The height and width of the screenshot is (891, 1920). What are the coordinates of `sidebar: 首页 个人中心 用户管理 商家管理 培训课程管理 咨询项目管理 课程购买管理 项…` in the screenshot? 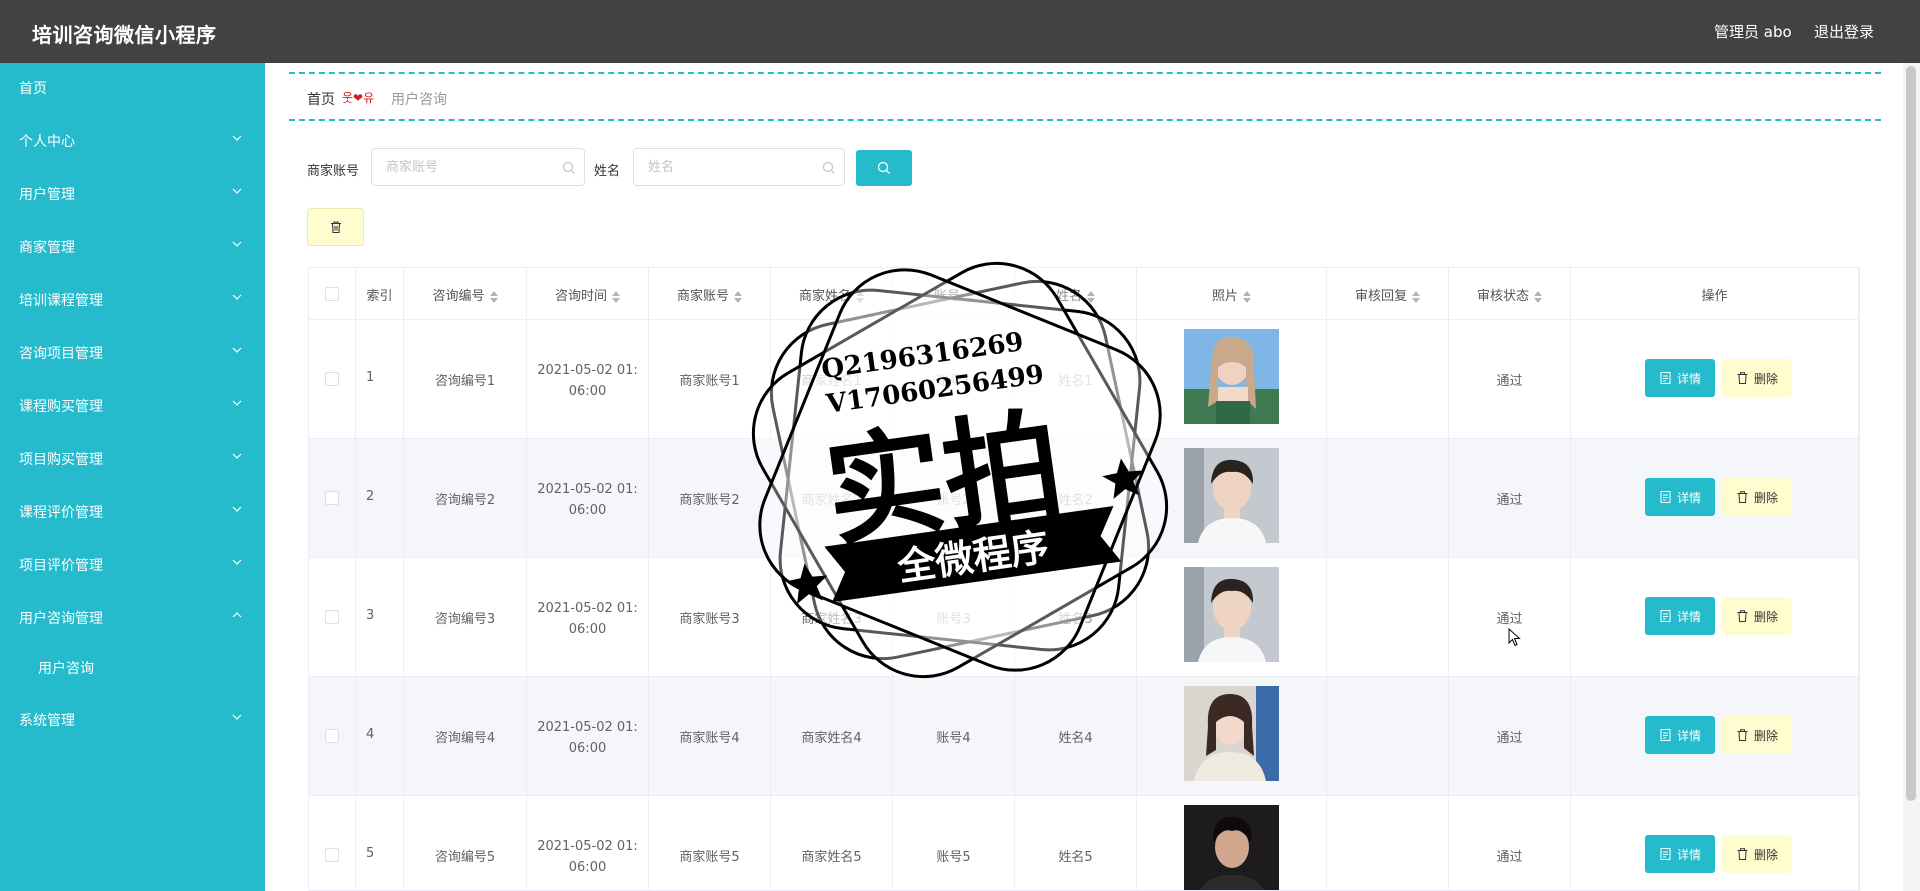 It's located at (132, 477).